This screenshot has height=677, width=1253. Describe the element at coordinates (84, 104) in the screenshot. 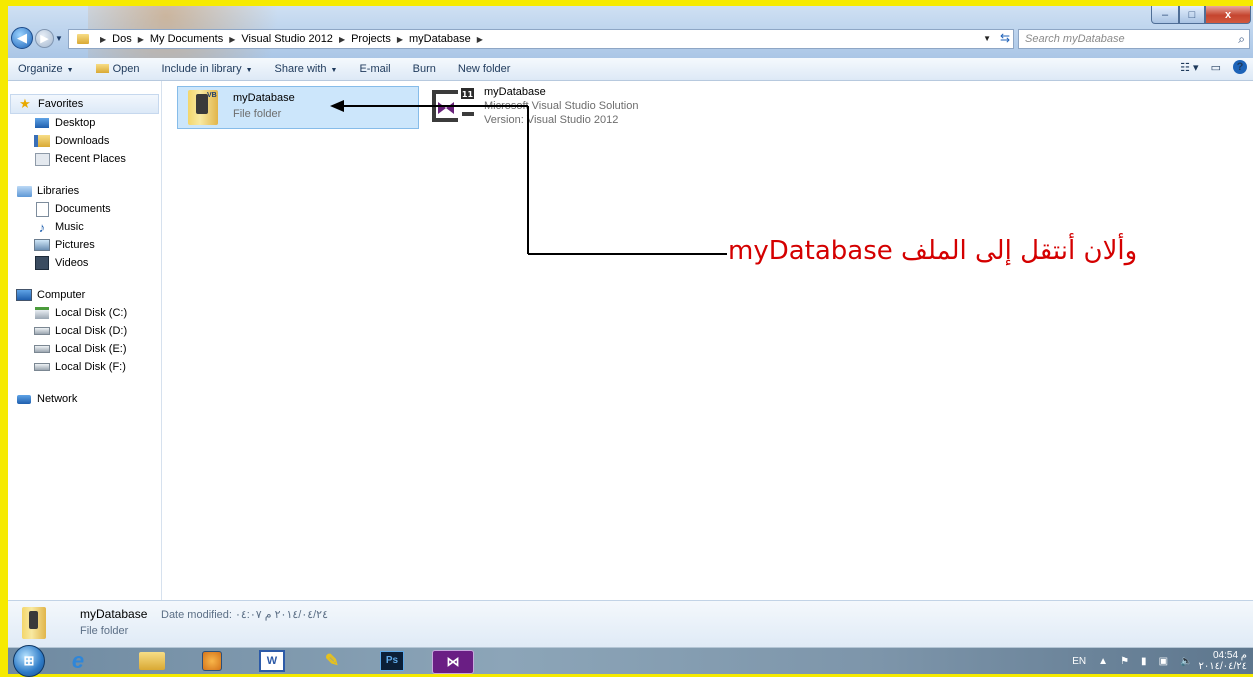

I see `sidebar-item-favorites: ★ Favorites` at that location.